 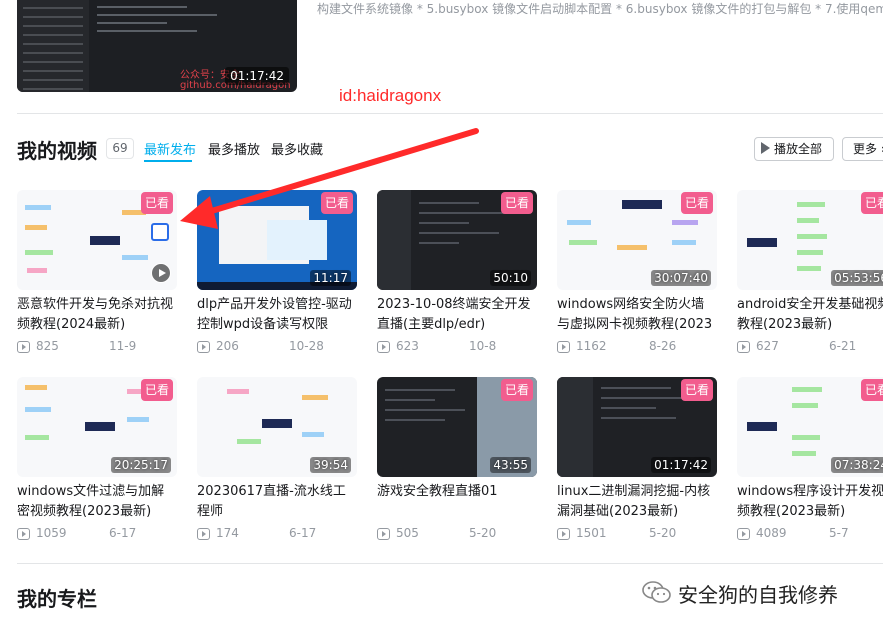 What do you see at coordinates (771, 533) in the screenshot?
I see `view-count: 4089` at bounding box center [771, 533].